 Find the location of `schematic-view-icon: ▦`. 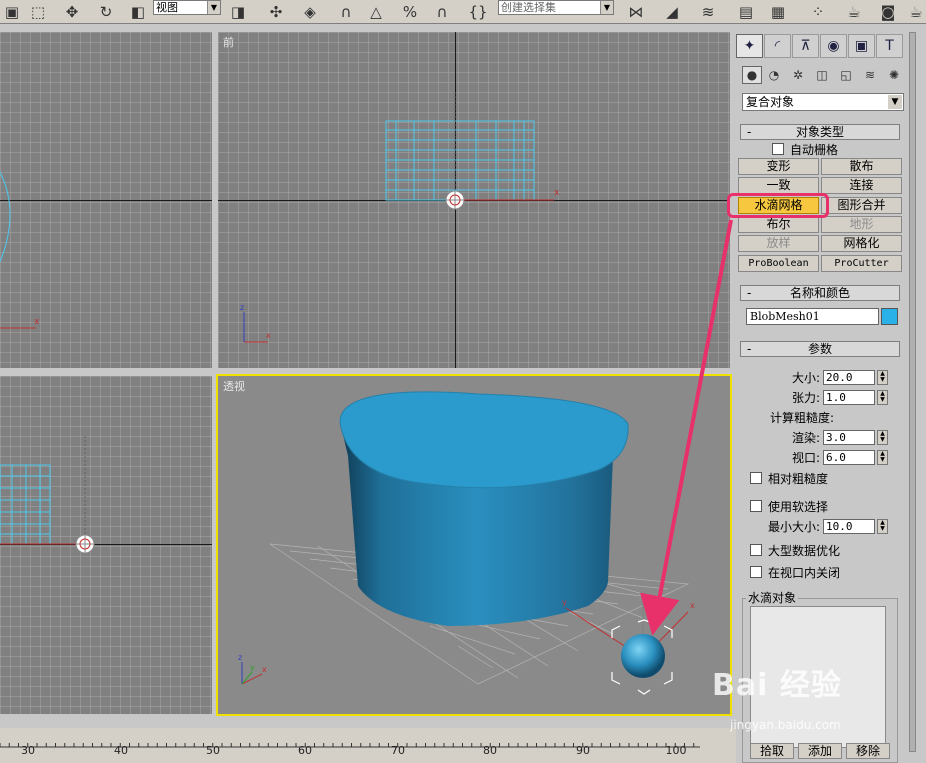

schematic-view-icon: ▦ is located at coordinates (778, 12).